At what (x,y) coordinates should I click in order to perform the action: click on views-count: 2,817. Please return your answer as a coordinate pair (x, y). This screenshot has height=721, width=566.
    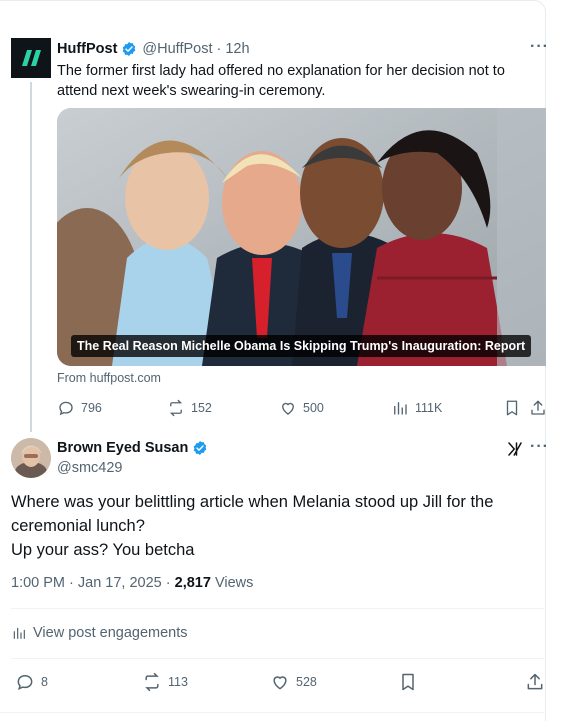
    Looking at the image, I should click on (192, 583).